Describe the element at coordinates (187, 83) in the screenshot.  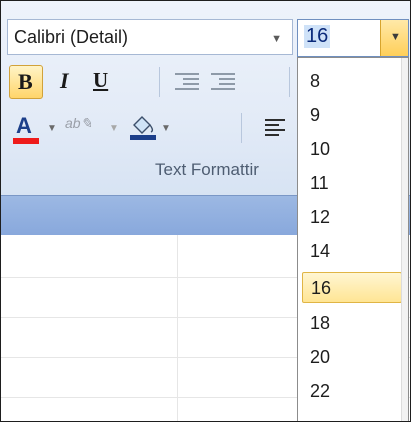
I see `decrease-indent-icon` at that location.